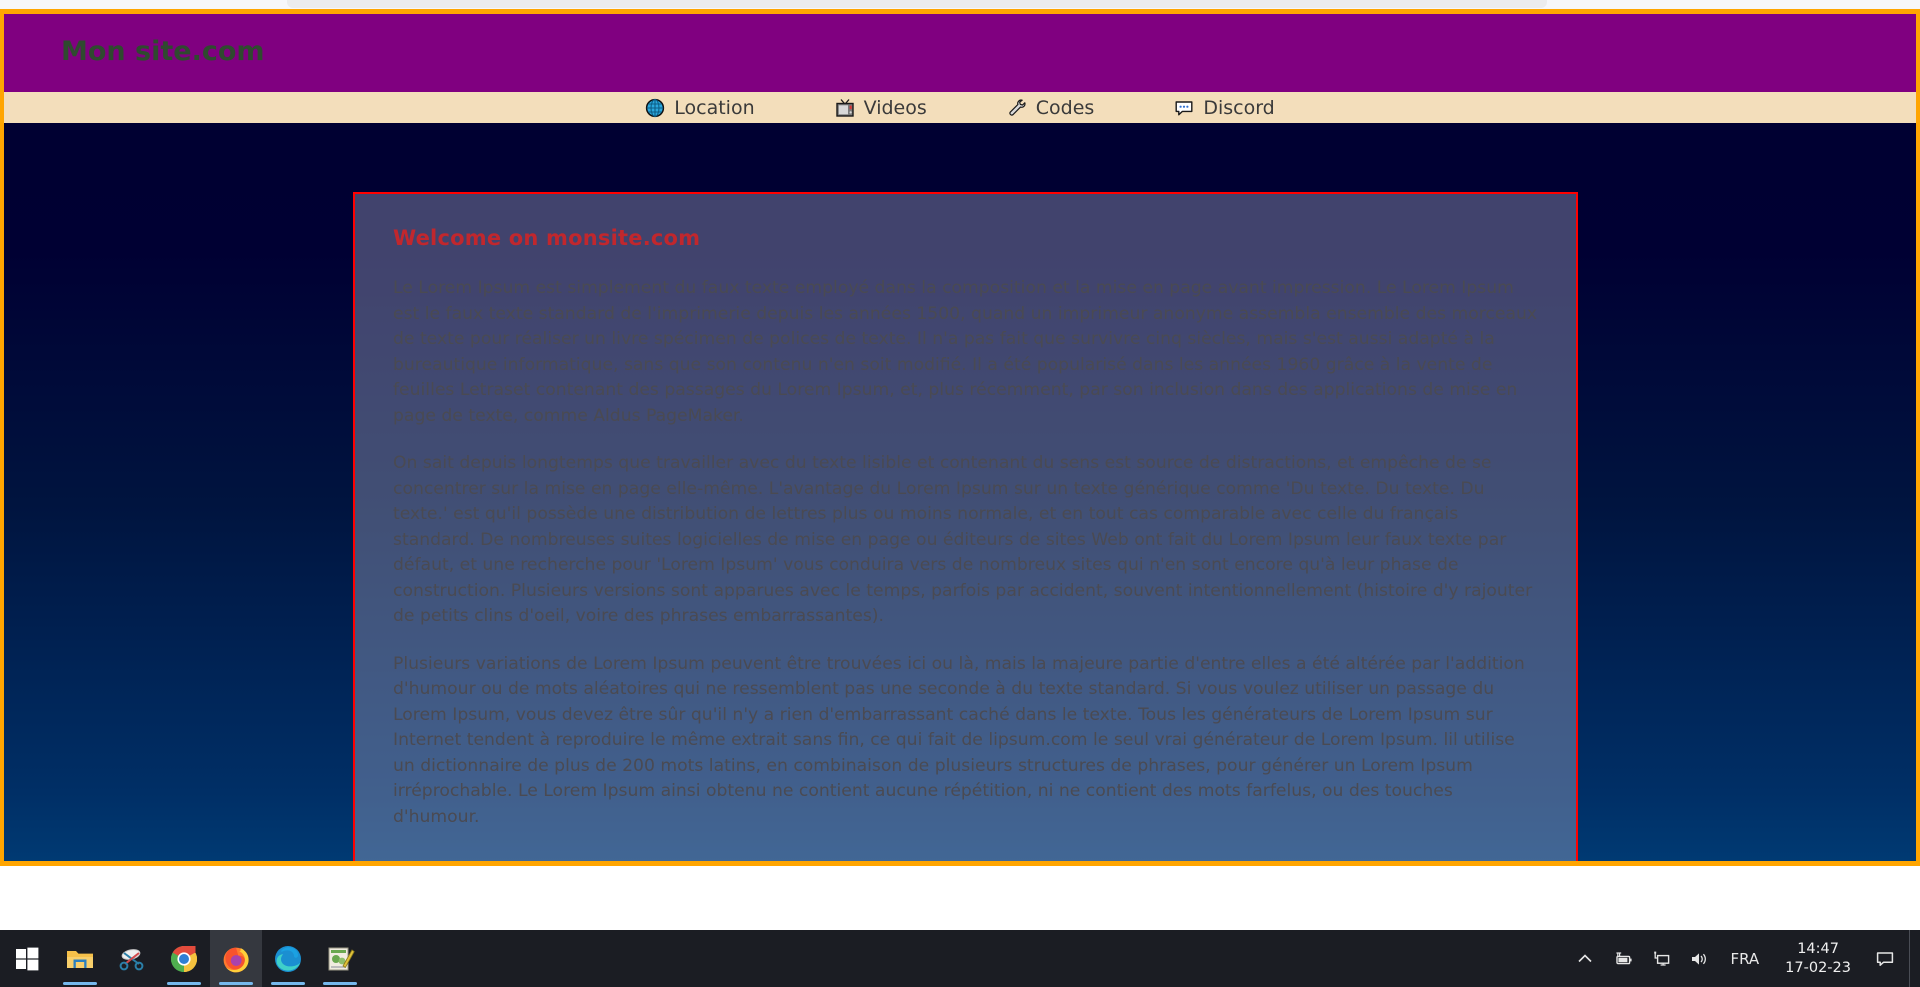 Image resolution: width=1920 pixels, height=987 pixels. What do you see at coordinates (917, 4) in the screenshot?
I see `browser-tab` at bounding box center [917, 4].